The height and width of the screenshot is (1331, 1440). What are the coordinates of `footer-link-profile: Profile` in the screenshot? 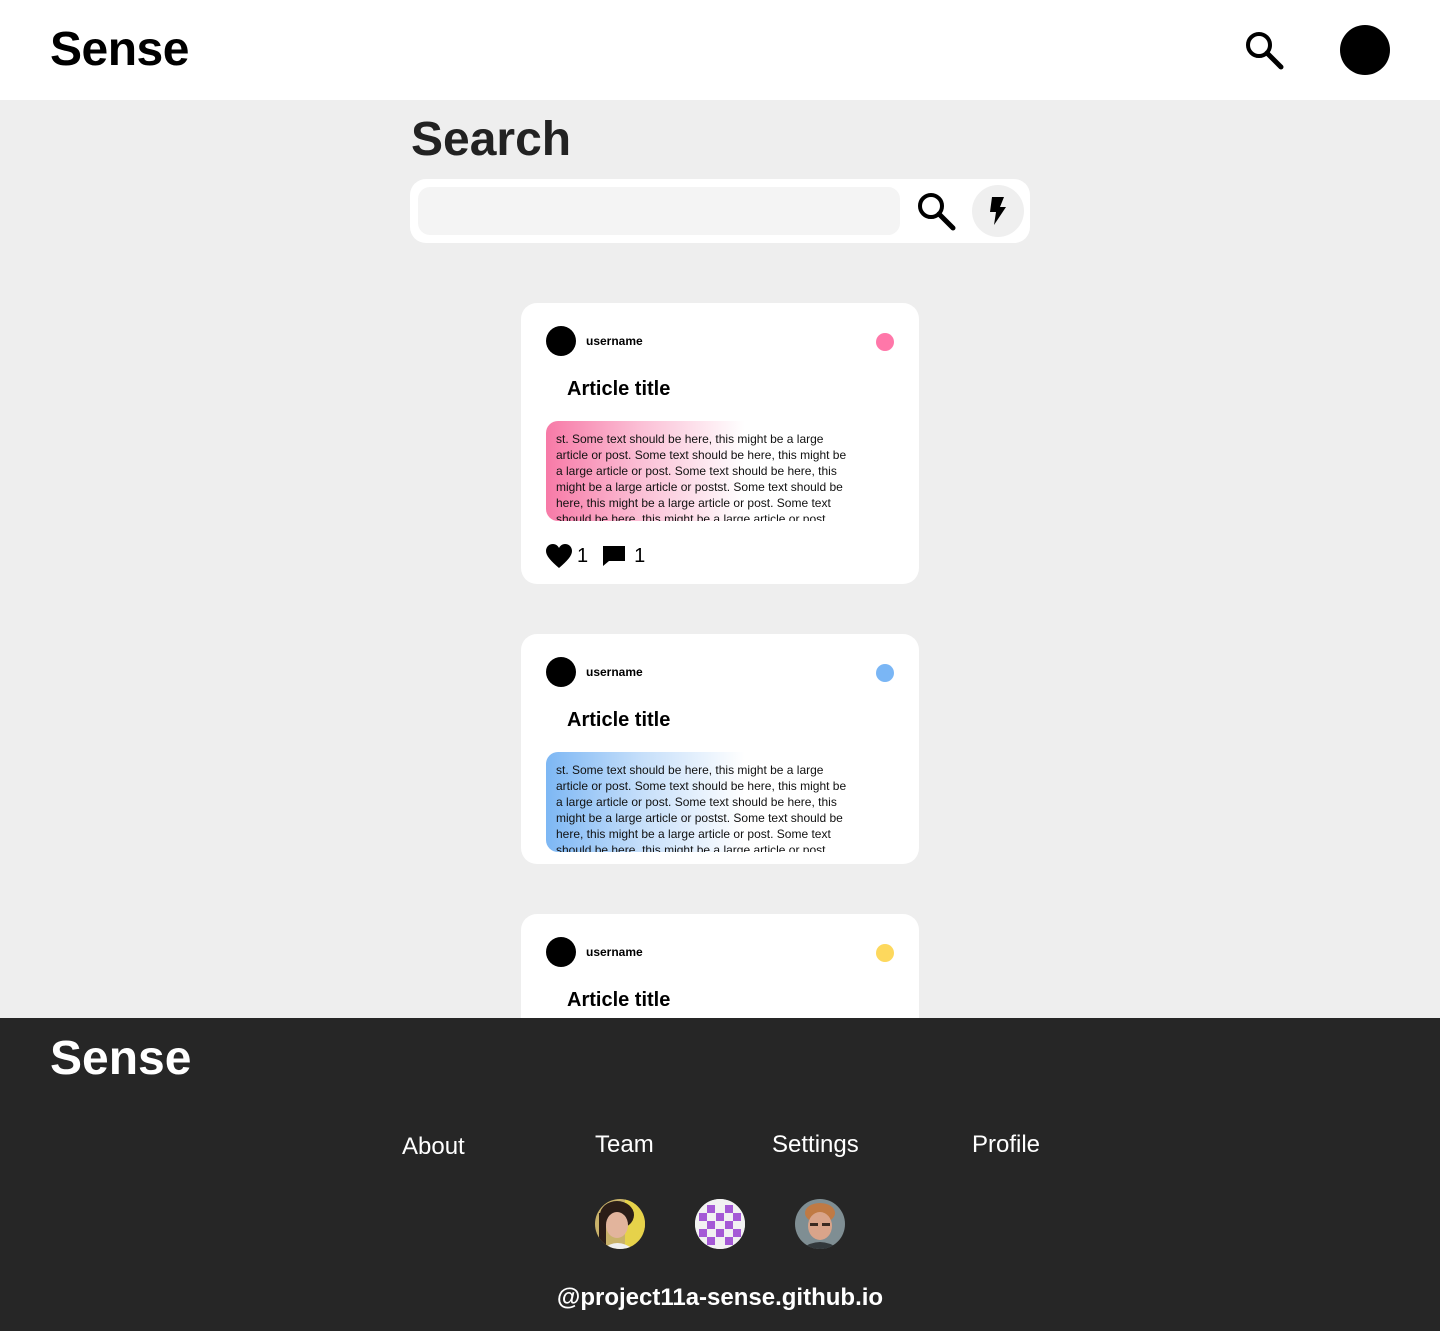 It's located at (1006, 1145).